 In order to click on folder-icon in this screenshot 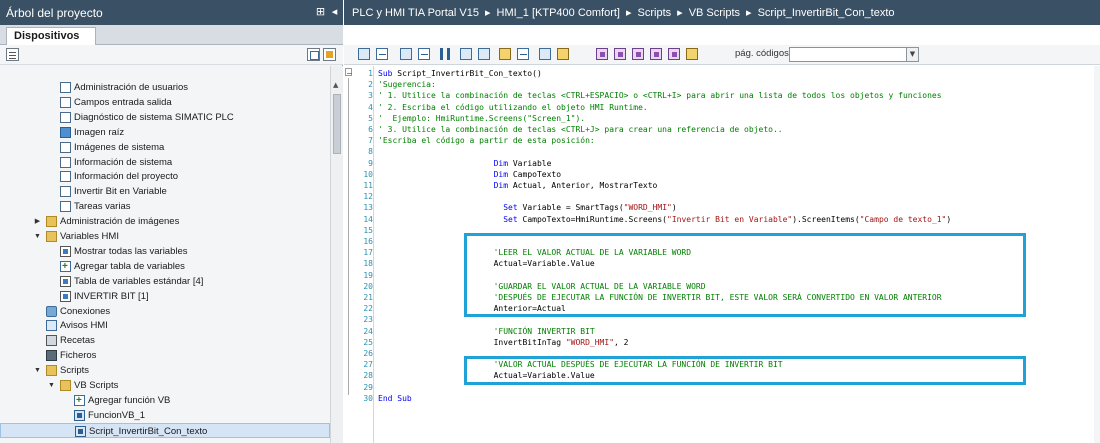, I will do `click(51, 236)`.